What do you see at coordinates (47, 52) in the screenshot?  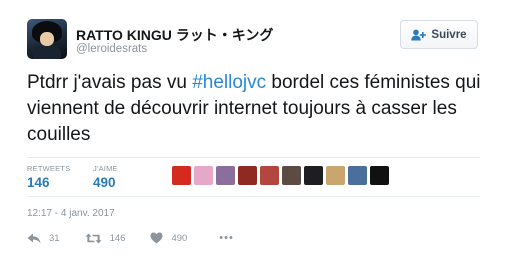 I see `avatar-coat` at bounding box center [47, 52].